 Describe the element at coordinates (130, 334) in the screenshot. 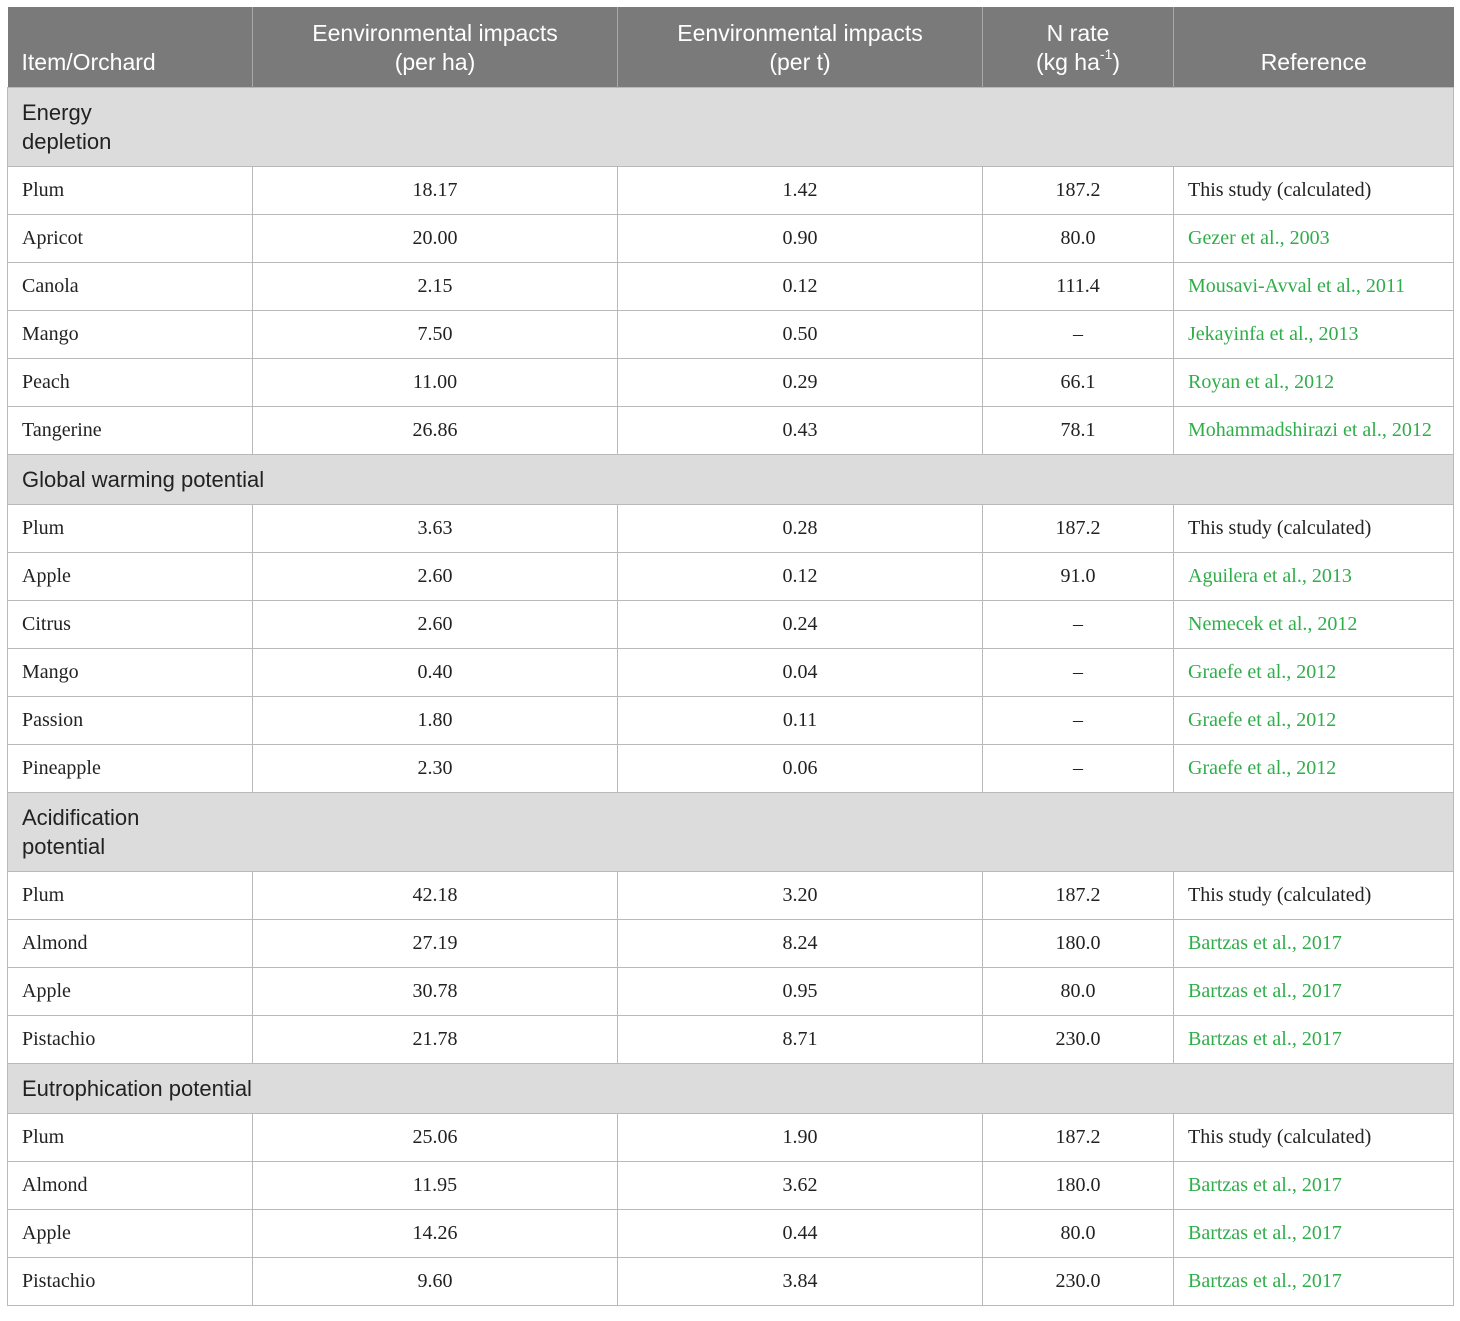

I see `cell-item: Mango` at that location.